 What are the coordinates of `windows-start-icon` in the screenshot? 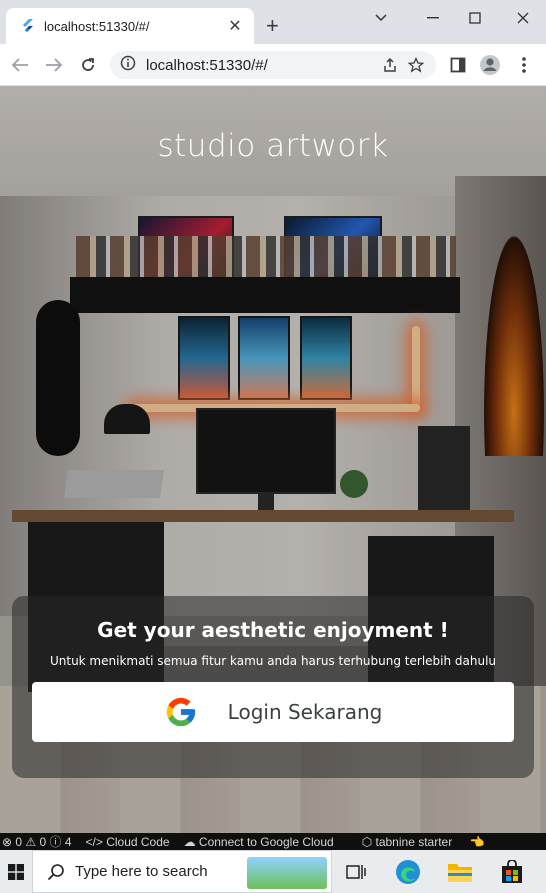 It's located at (16, 871).